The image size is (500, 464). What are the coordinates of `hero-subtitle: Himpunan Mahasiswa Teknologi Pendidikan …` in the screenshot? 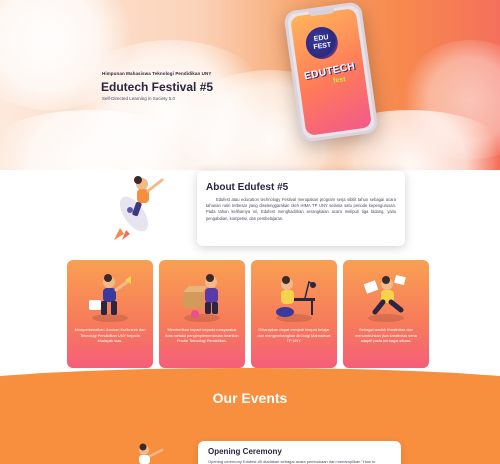 It's located at (157, 73).